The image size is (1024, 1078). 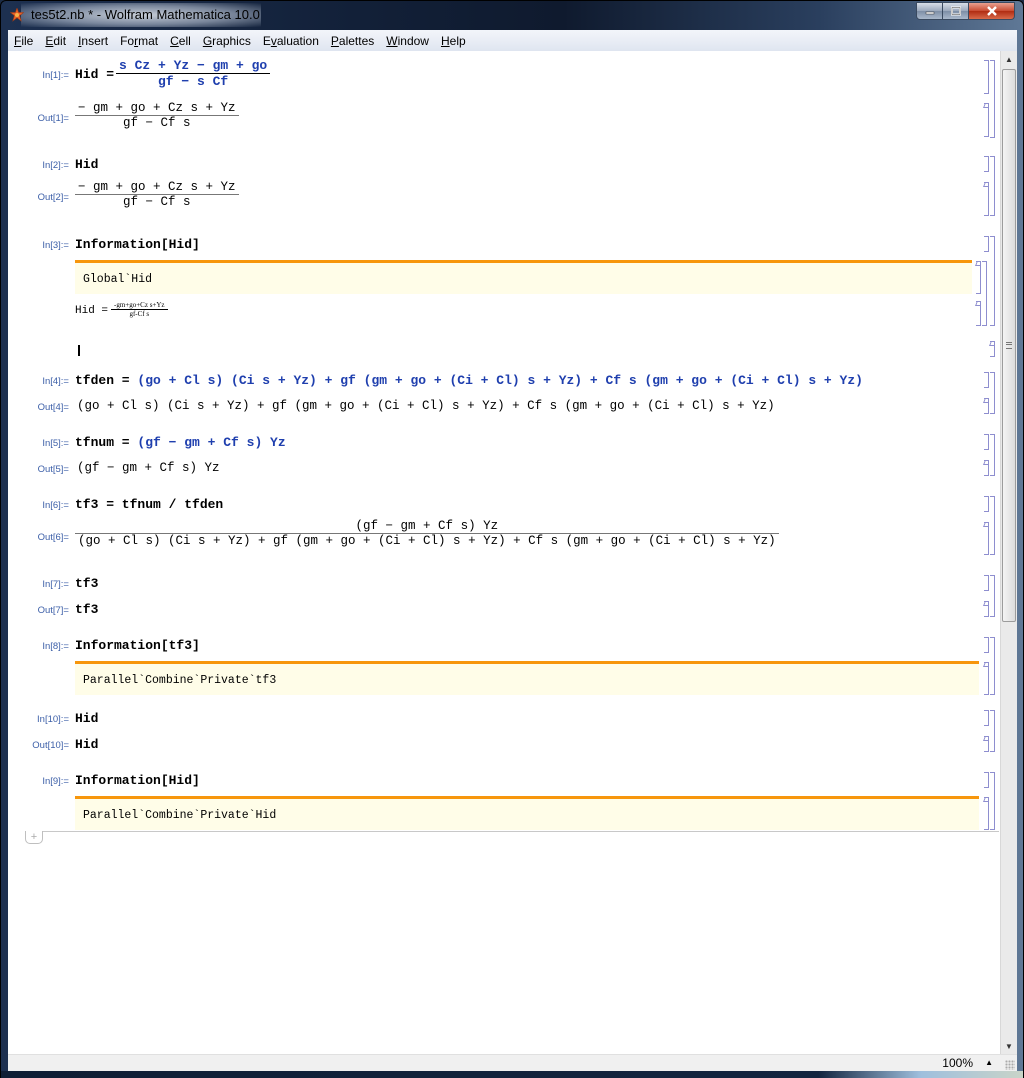 What do you see at coordinates (55, 505) in the screenshot?
I see `in-label: In[6]:=` at bounding box center [55, 505].